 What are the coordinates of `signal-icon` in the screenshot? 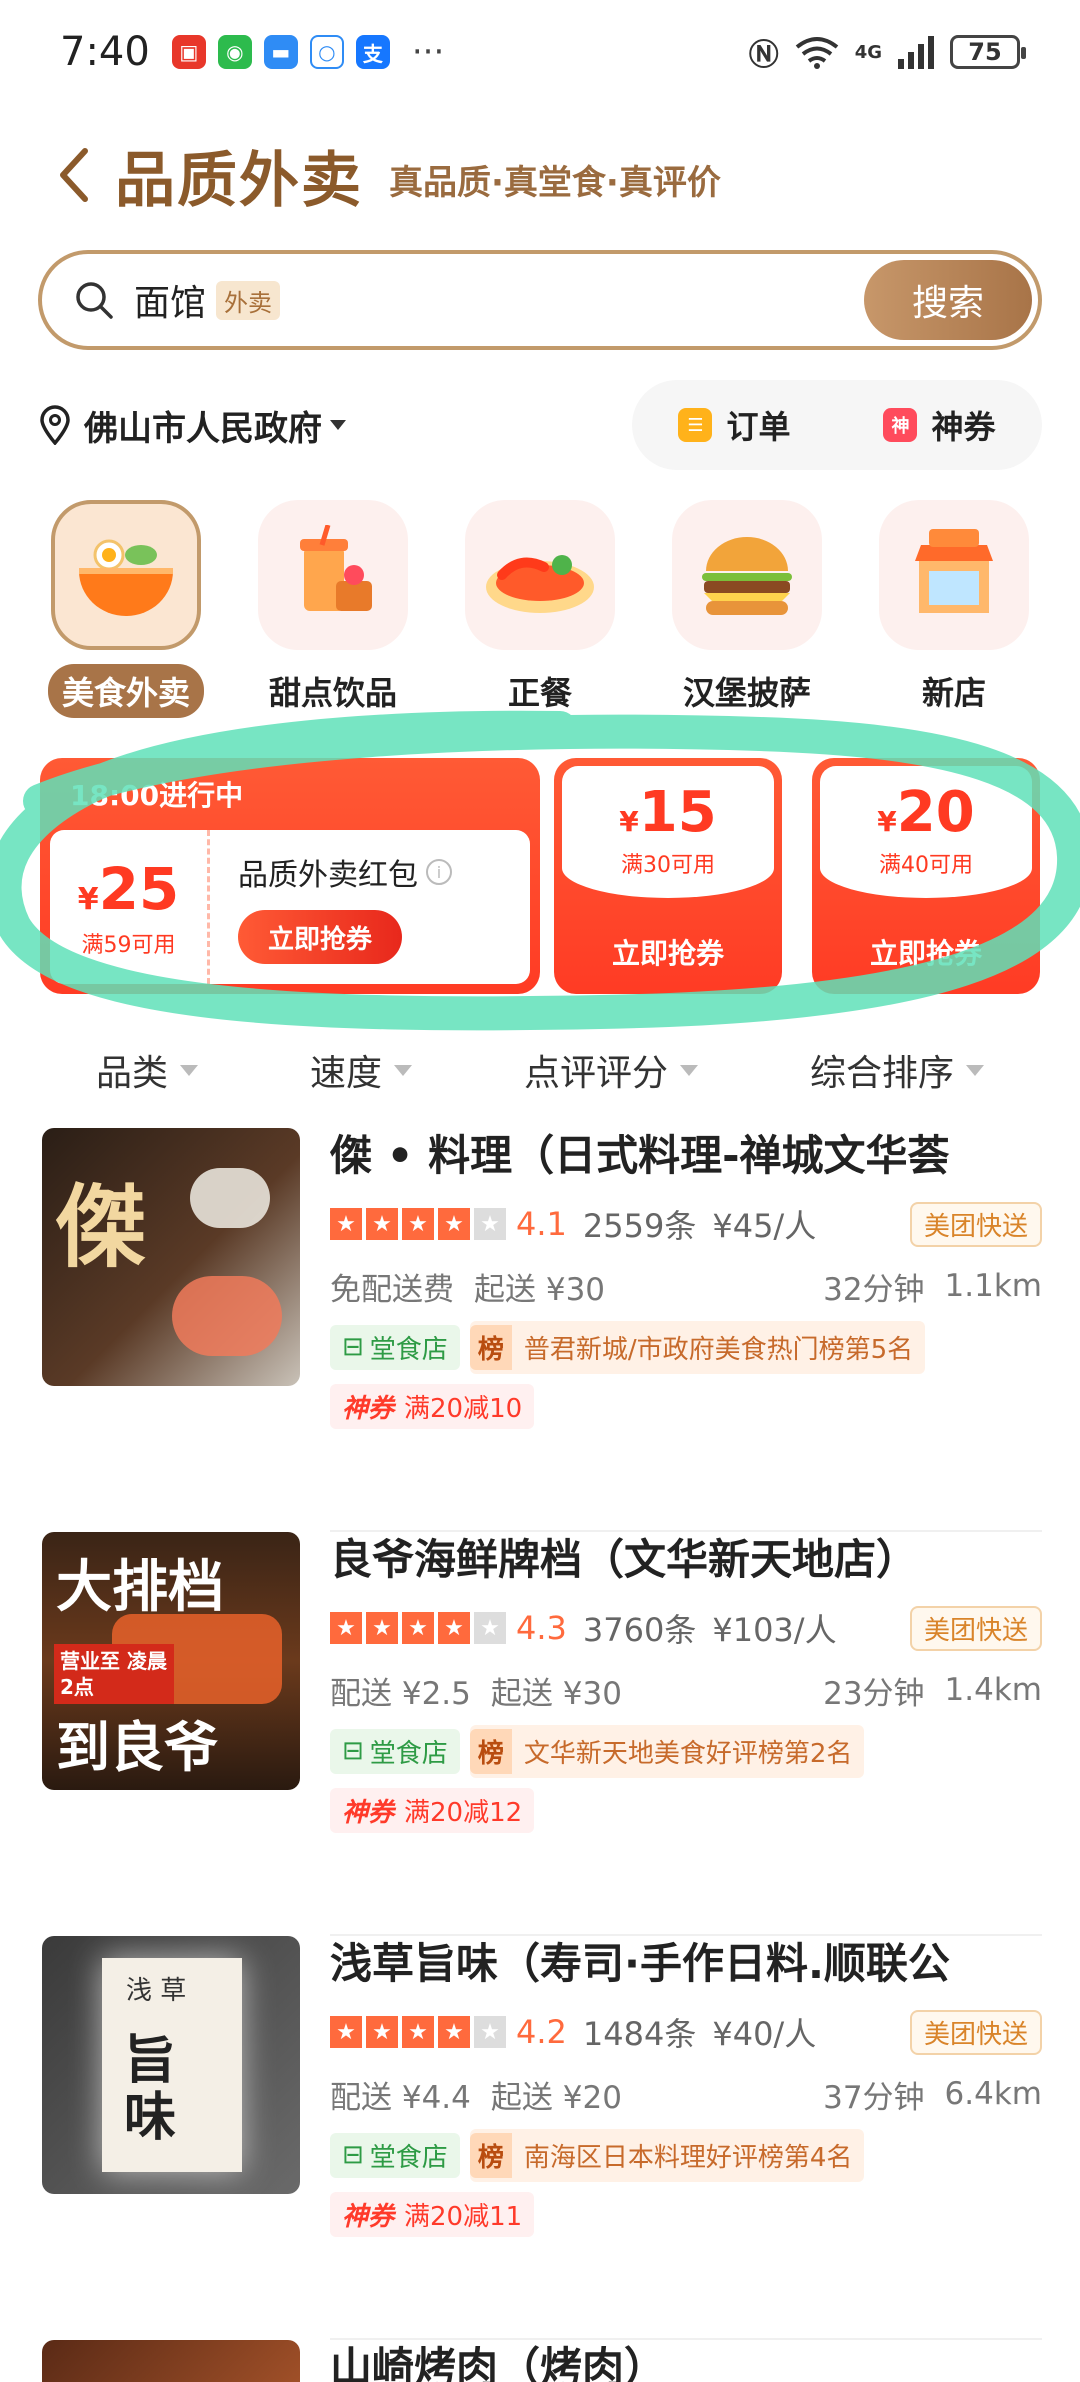 It's located at (916, 52).